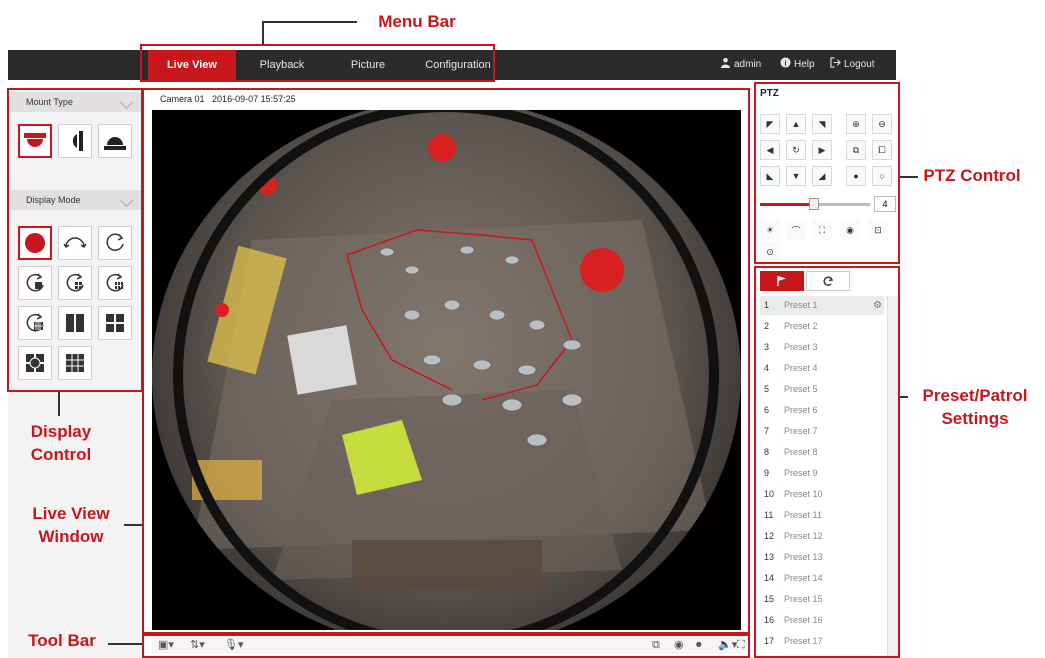 This screenshot has width=1045, height=658. What do you see at coordinates (62, 640) in the screenshot?
I see `annotation-tool-bar: Tool Bar` at bounding box center [62, 640].